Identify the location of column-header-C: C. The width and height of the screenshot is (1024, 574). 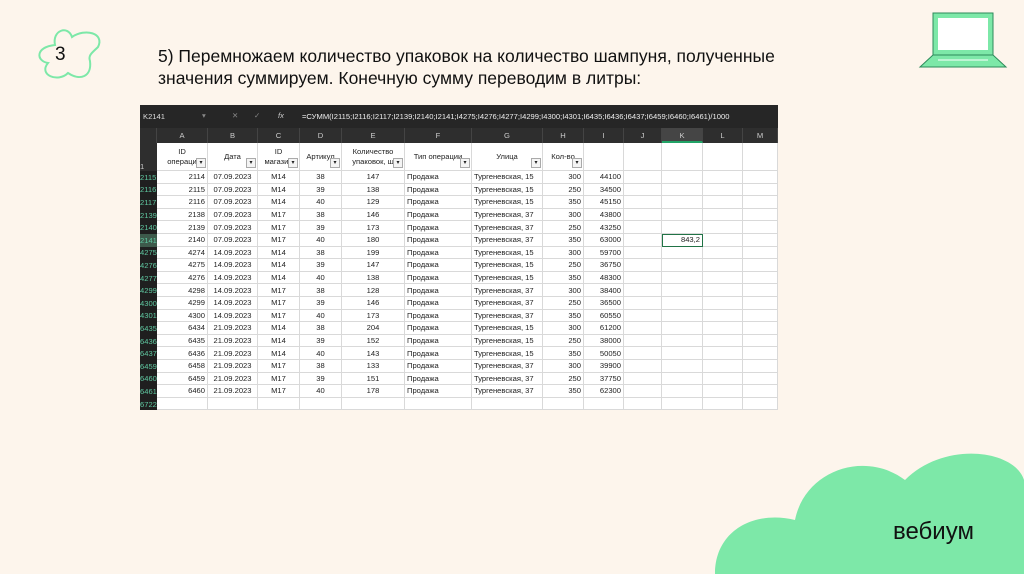
(279, 135).